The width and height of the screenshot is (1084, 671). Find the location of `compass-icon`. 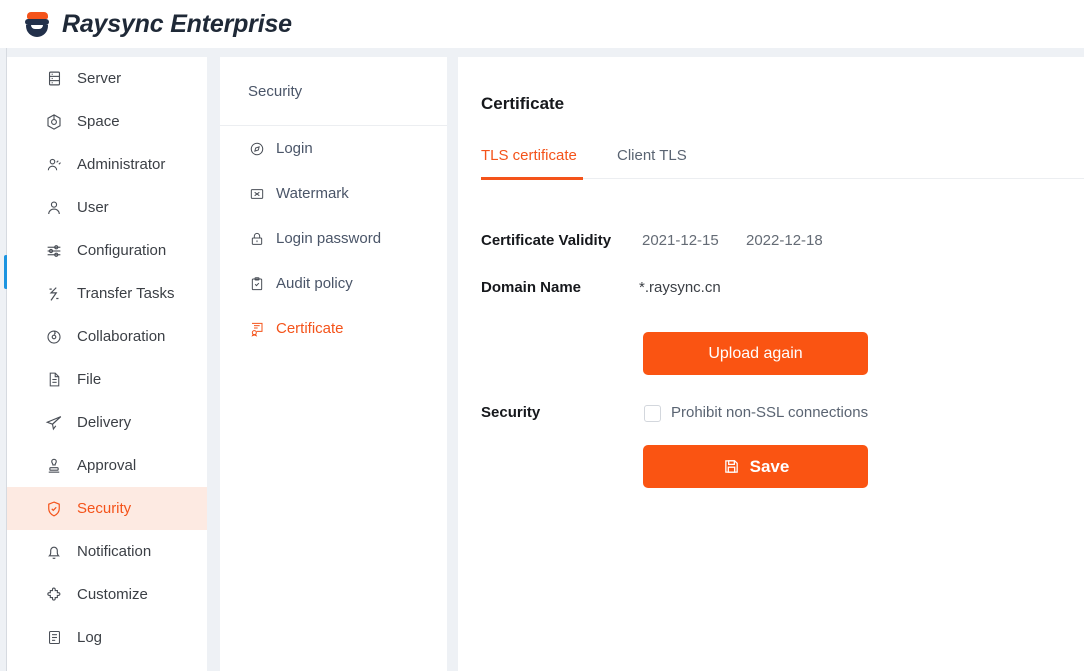

compass-icon is located at coordinates (256, 148).